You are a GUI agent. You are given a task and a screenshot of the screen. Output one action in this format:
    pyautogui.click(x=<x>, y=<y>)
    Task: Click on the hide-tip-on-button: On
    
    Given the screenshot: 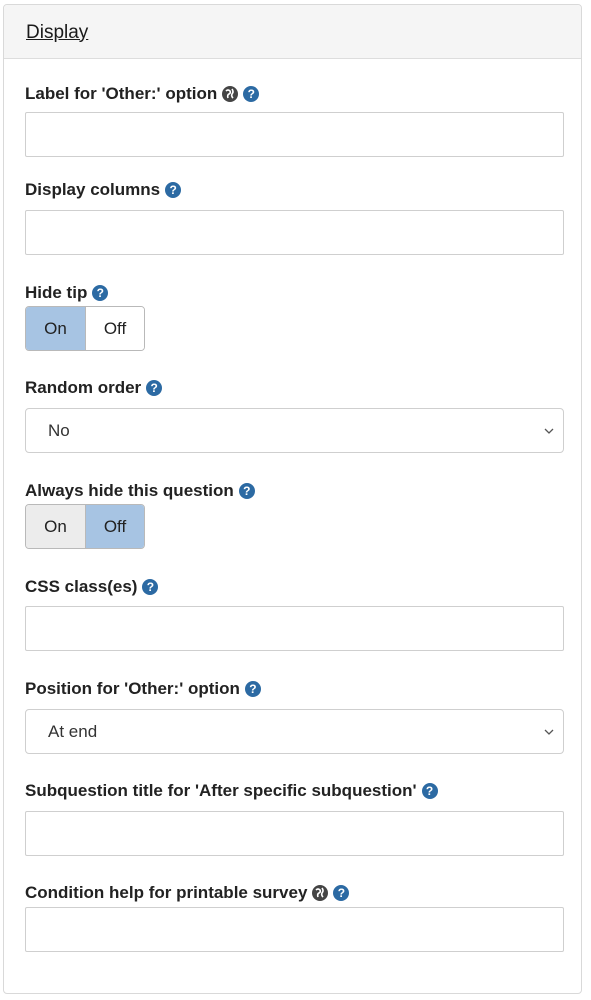 What is the action you would take?
    pyautogui.click(x=55, y=328)
    